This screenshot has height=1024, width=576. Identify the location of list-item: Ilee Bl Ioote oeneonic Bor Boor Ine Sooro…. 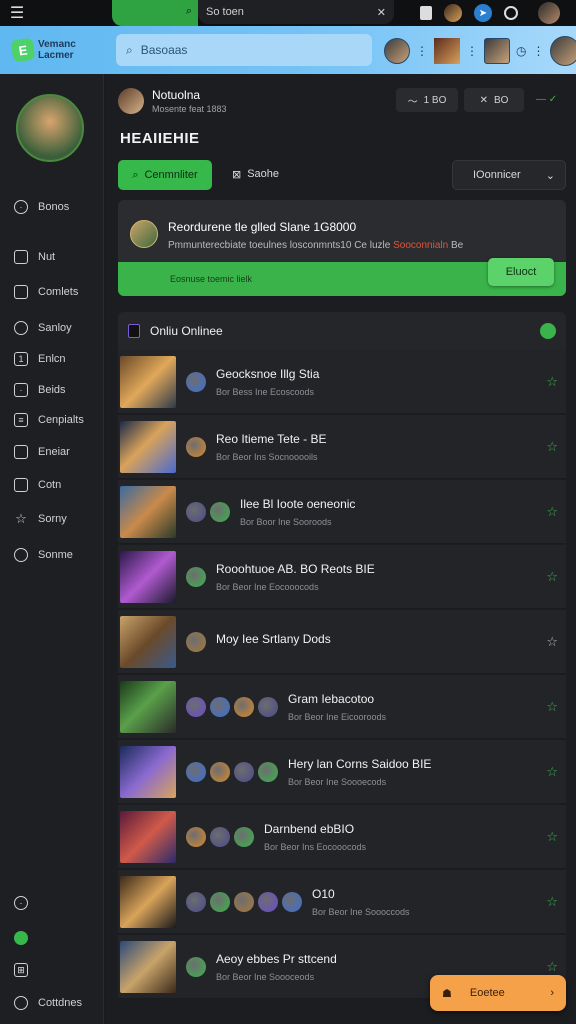
(342, 512).